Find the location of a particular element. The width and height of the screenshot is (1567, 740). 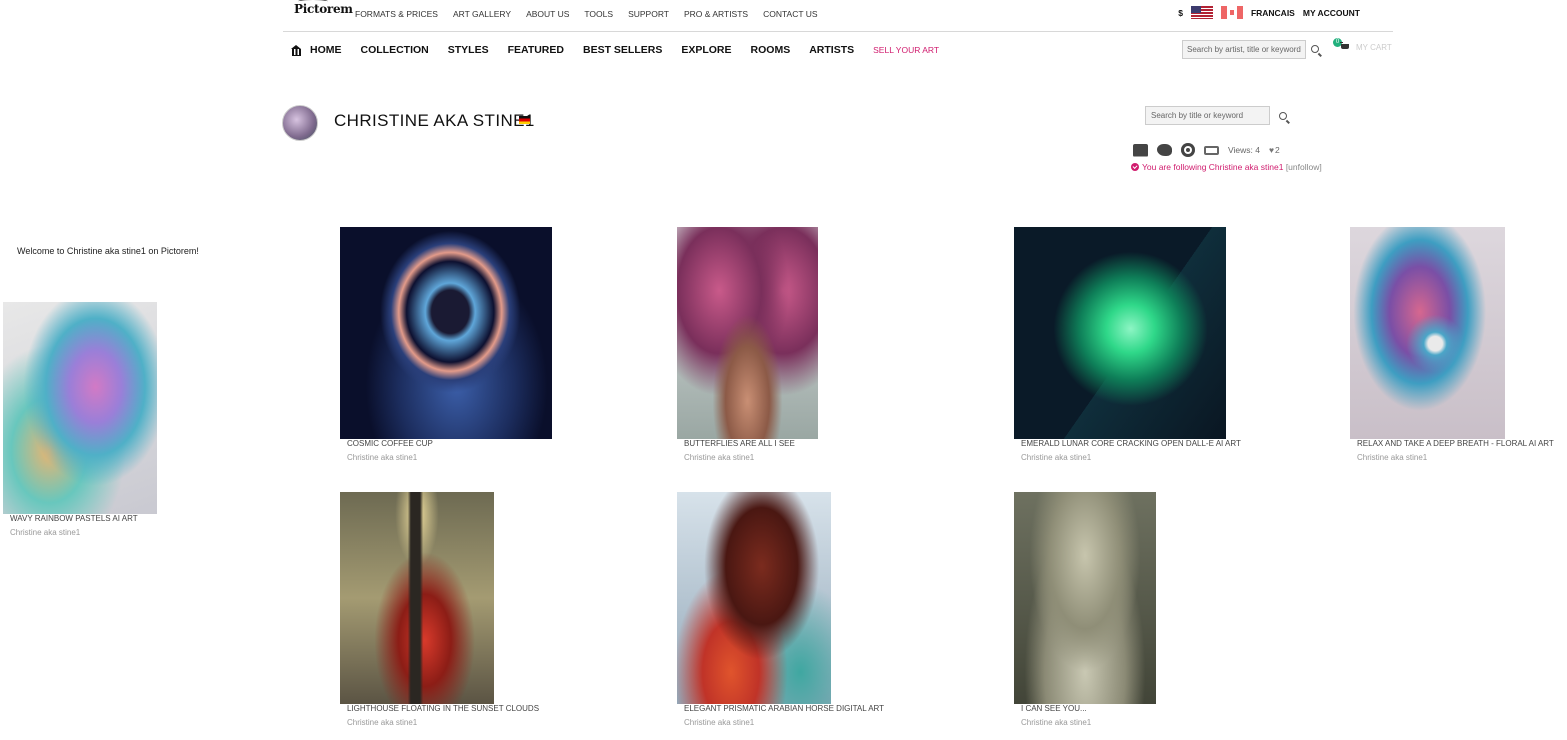

nav-formats-prices: FORMATS & PRICES is located at coordinates (396, 14).